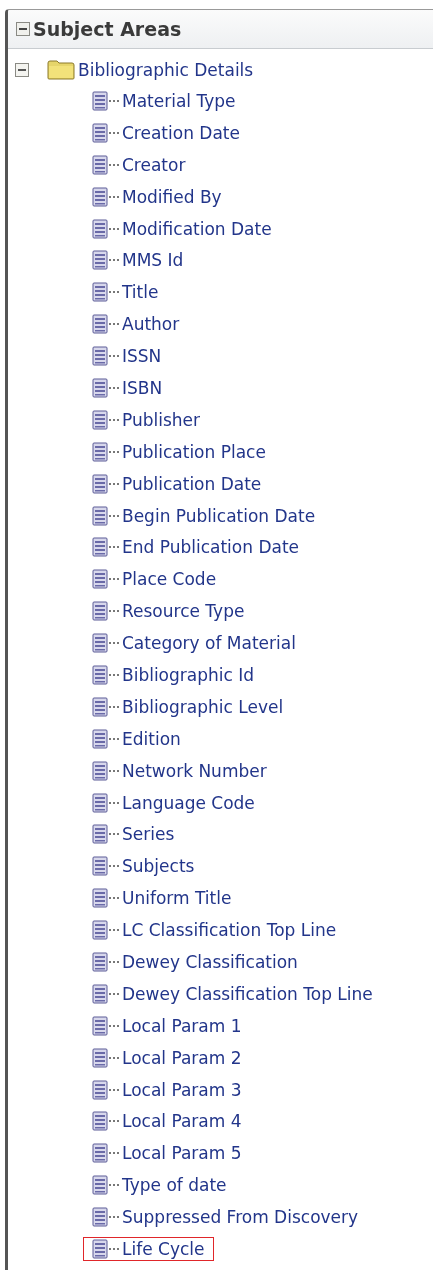  What do you see at coordinates (232, 993) in the screenshot?
I see `column-item: Dewey Classification Top Line` at bounding box center [232, 993].